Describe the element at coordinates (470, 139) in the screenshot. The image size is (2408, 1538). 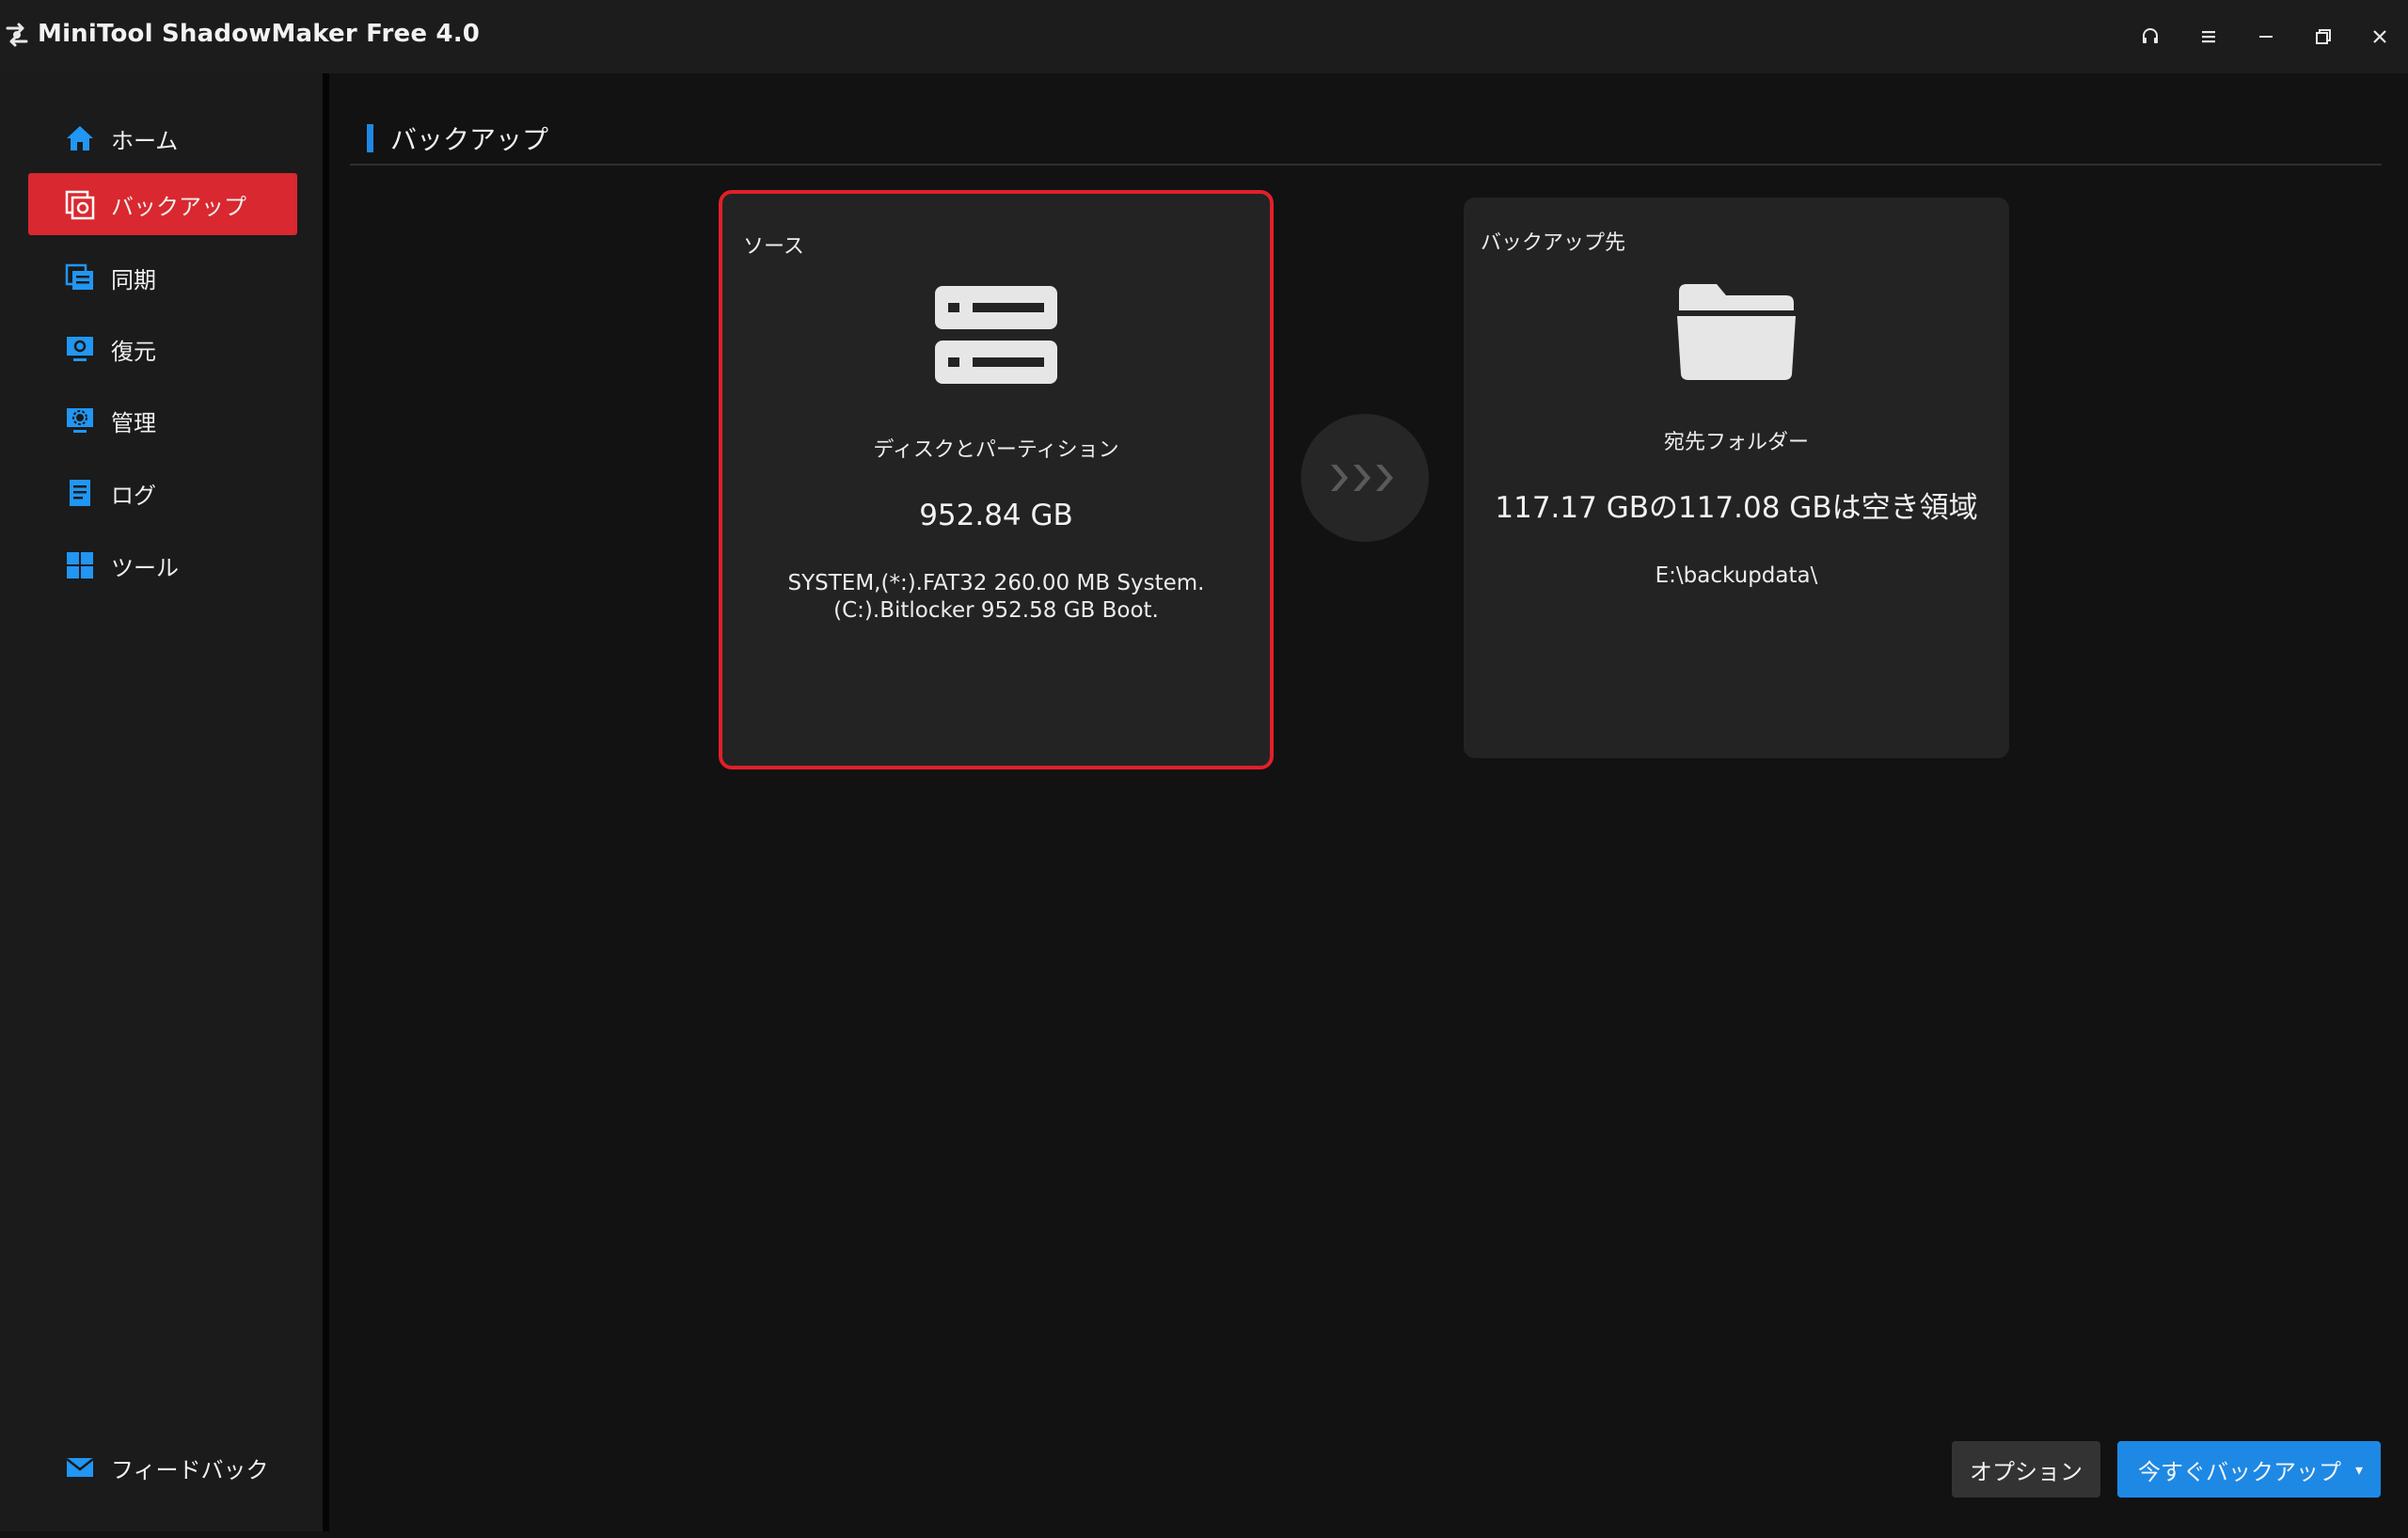
I see `page-title: バックアップ` at that location.